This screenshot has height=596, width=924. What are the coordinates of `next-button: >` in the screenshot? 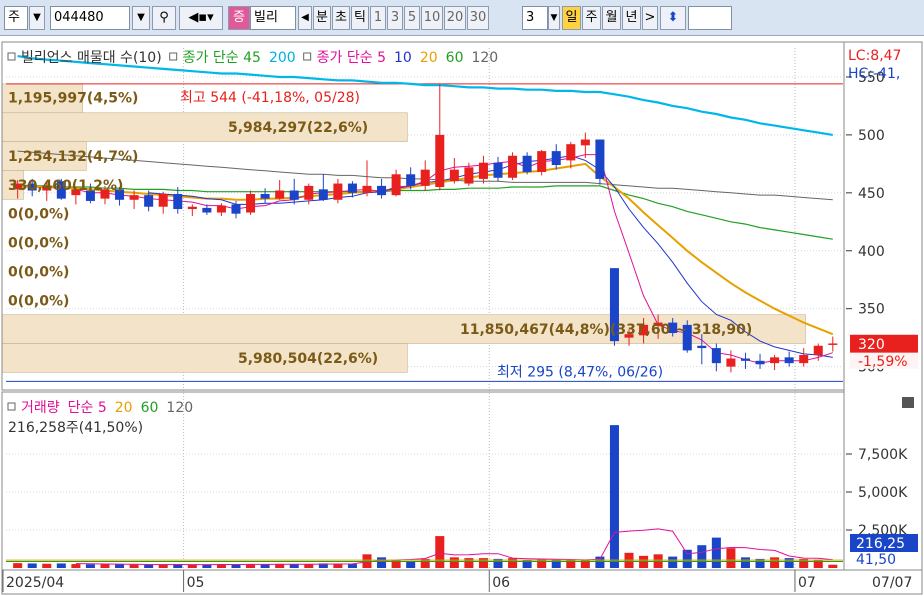 It's located at (650, 18).